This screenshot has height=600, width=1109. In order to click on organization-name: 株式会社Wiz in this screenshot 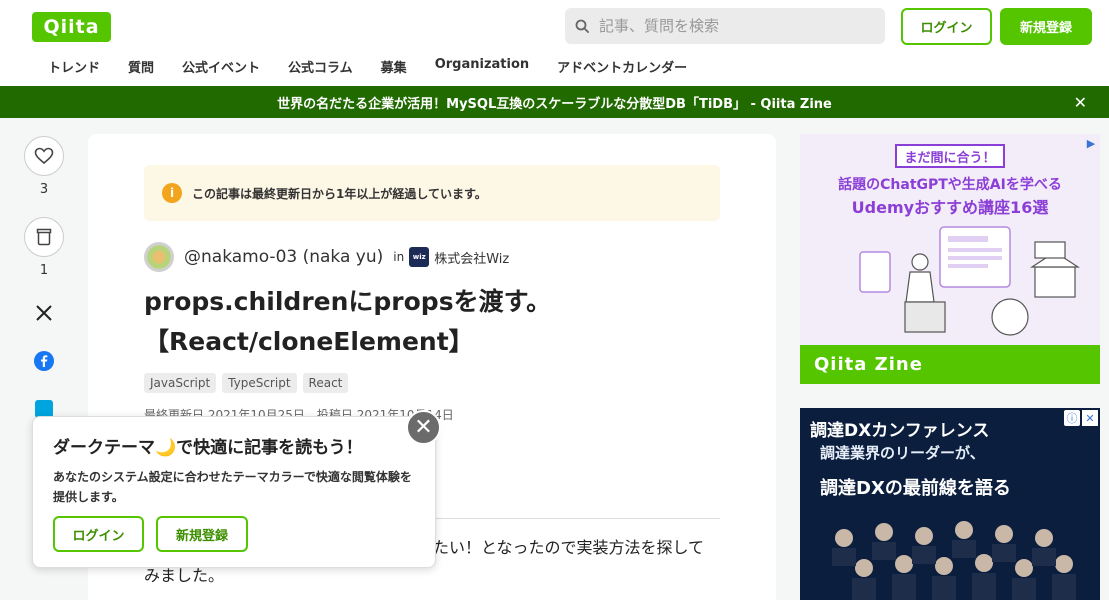, I will do `click(471, 257)`.